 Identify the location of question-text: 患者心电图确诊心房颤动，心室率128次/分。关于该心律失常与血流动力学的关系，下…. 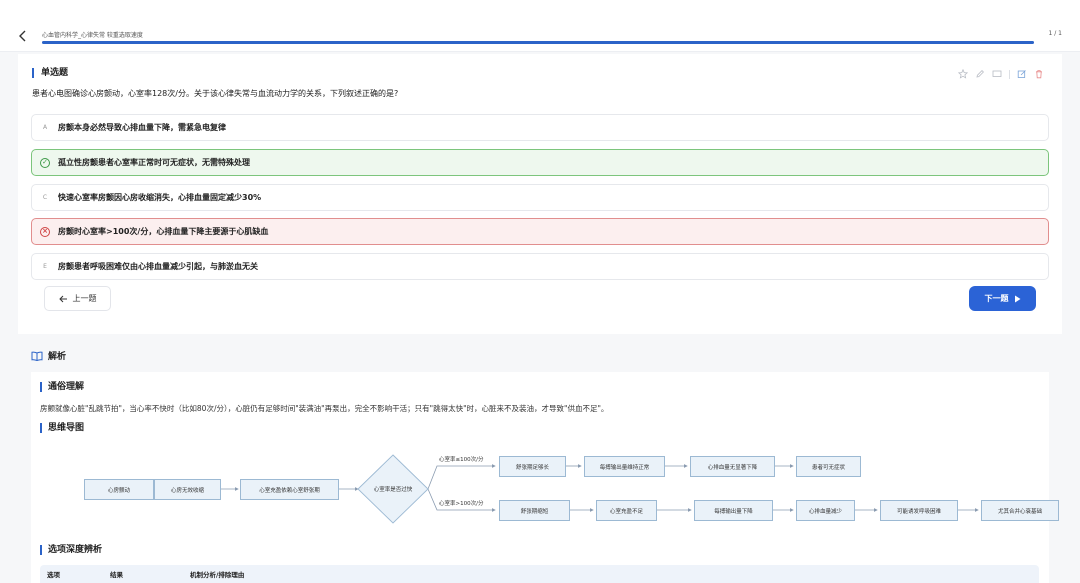
(215, 93).